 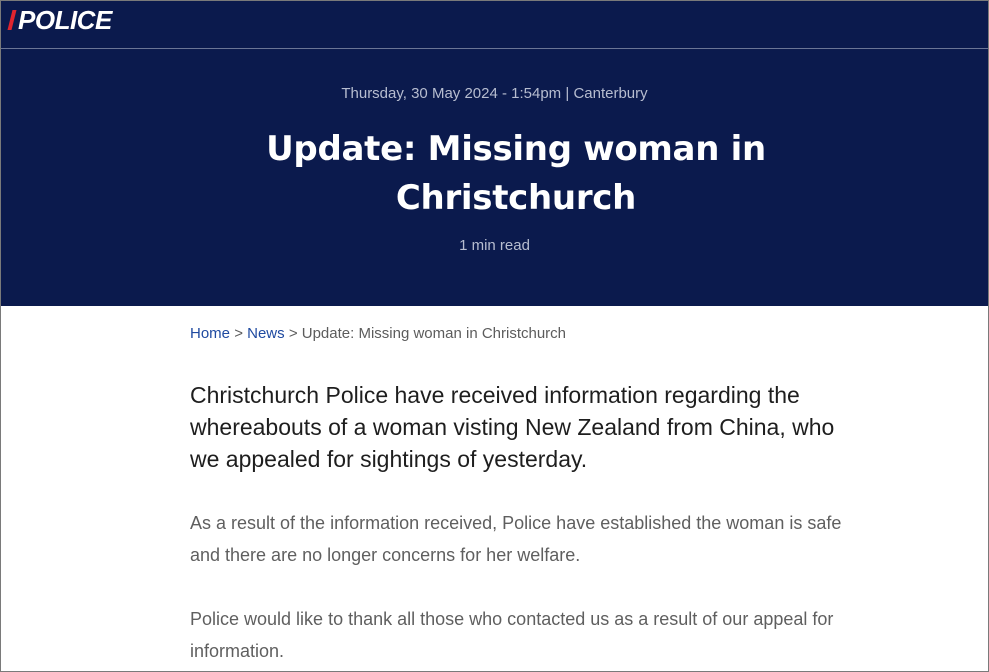 What do you see at coordinates (210, 333) in the screenshot?
I see `breadcrumb-home-link: Home` at bounding box center [210, 333].